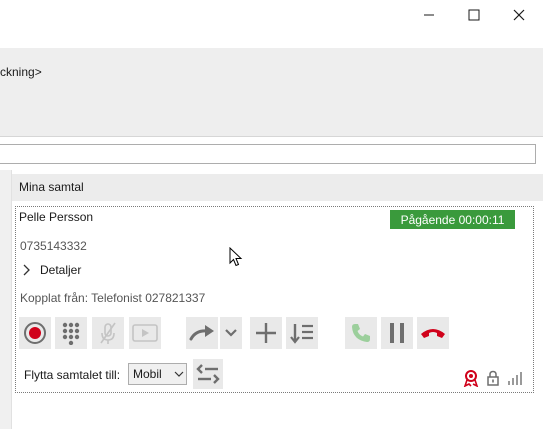 The image size is (543, 429). I want to click on swap-arrows-icon, so click(208, 374).